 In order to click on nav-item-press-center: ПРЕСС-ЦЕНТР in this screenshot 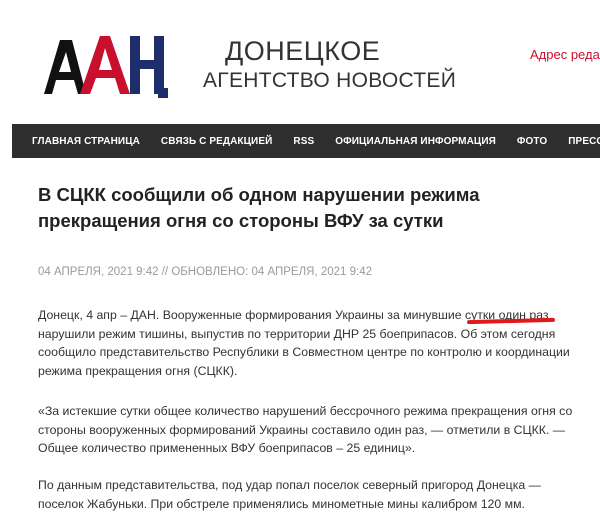, I will do `click(573, 141)`.